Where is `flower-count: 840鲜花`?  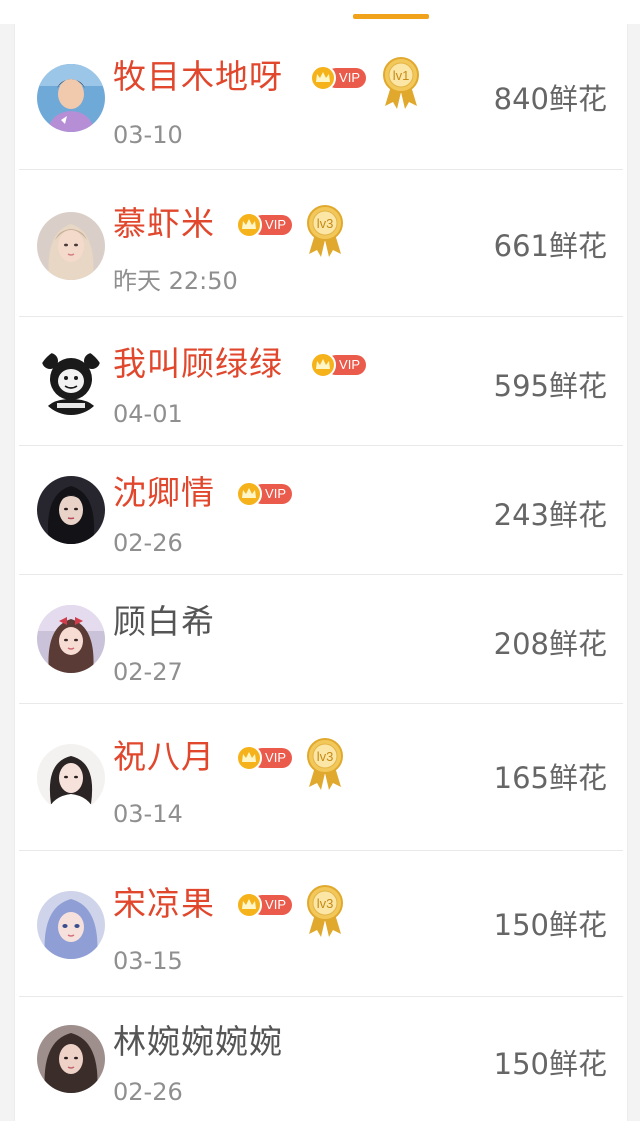 flower-count: 840鲜花 is located at coordinates (550, 99).